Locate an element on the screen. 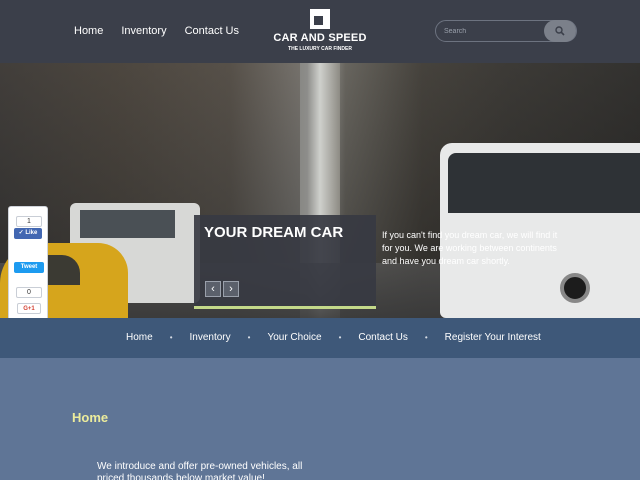  tweet-button: Tweet is located at coordinates (29, 267).